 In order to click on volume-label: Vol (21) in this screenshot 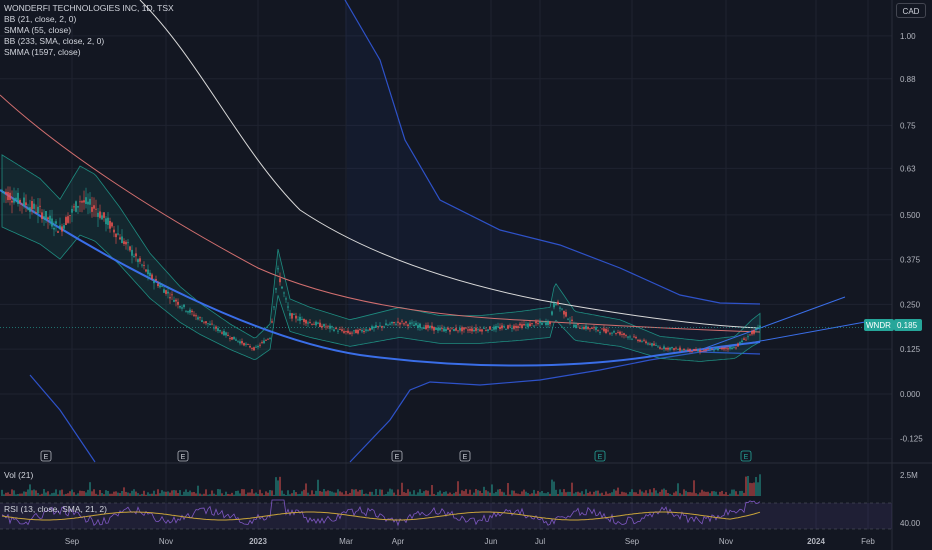, I will do `click(18, 475)`.